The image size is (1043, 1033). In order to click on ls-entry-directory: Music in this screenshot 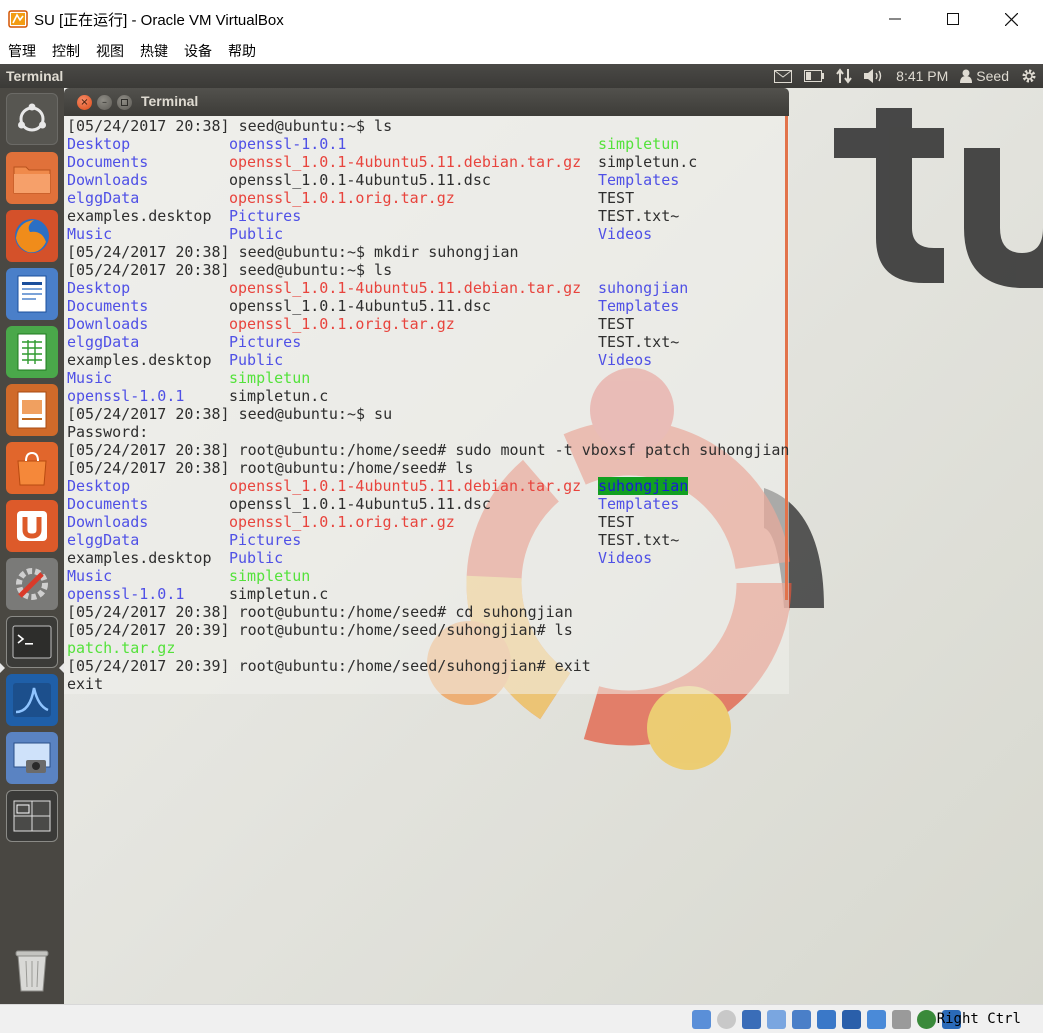, I will do `click(90, 234)`.